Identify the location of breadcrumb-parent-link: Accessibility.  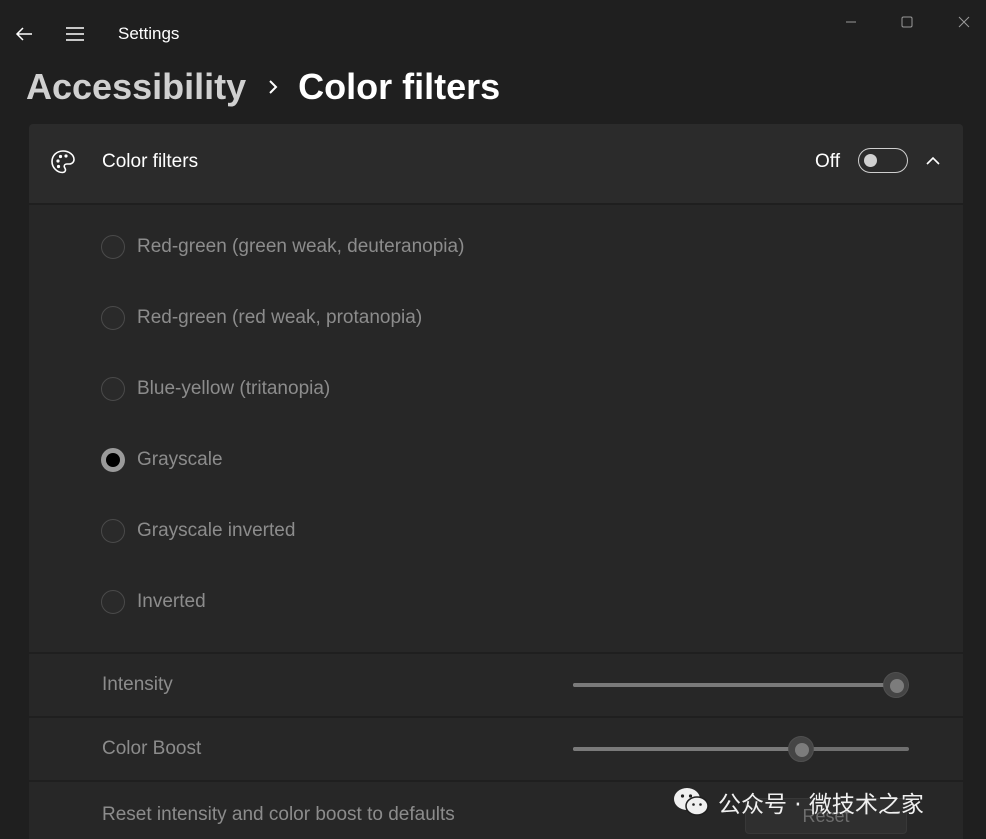
(136, 87).